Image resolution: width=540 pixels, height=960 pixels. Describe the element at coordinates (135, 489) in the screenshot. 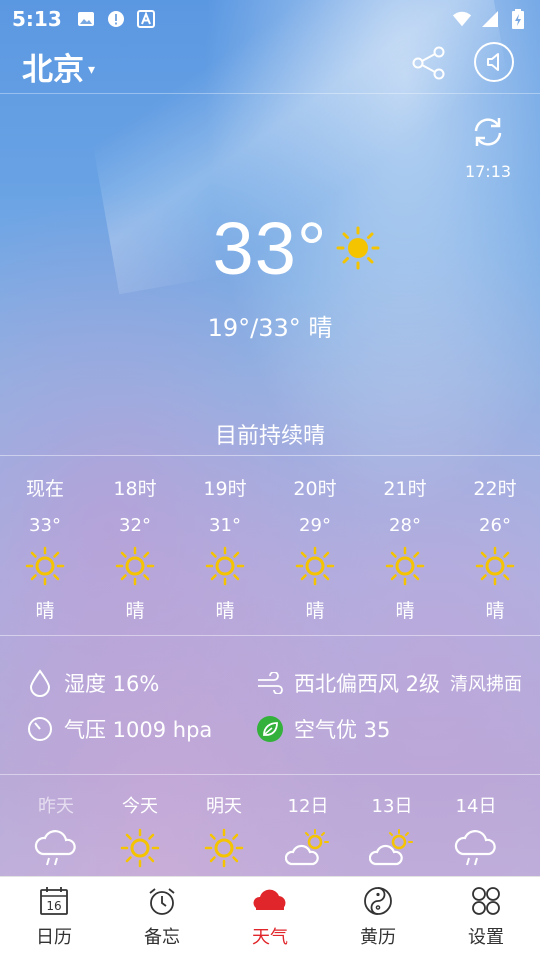

I see `hour-time: 18时` at that location.